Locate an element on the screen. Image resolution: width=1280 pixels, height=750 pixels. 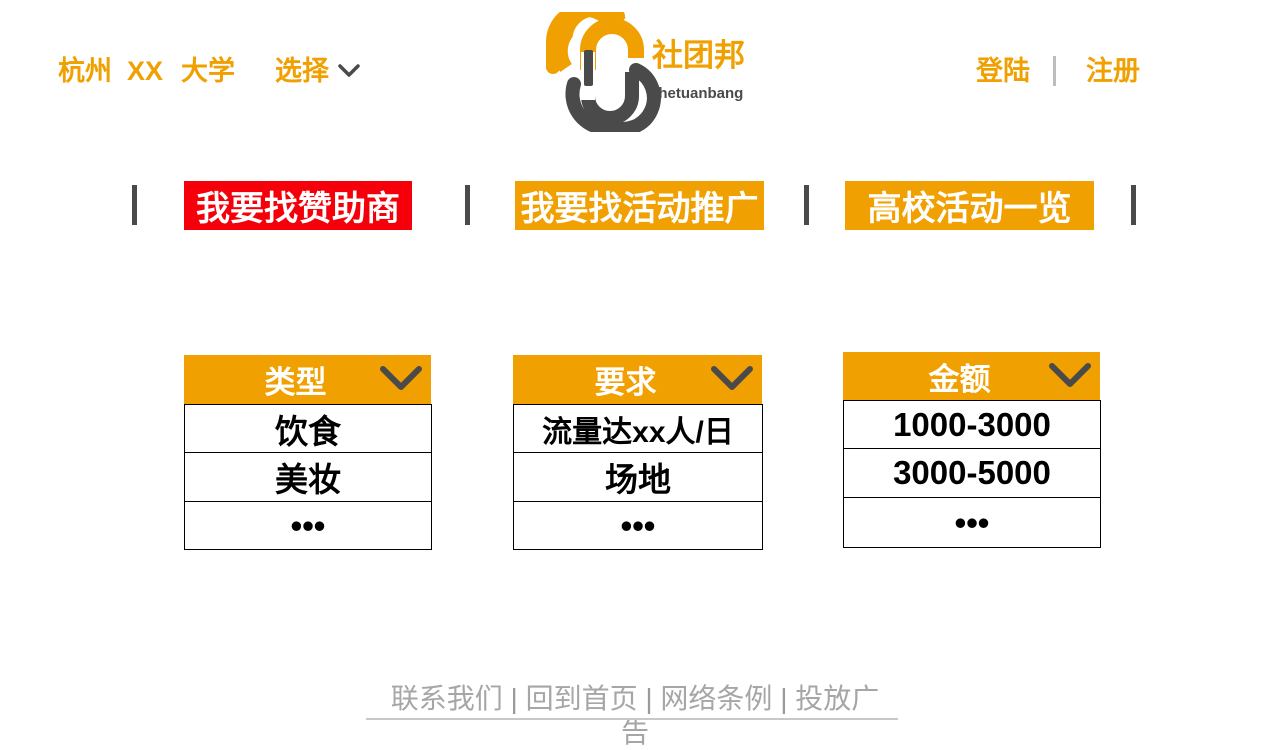
filter-type-header: 类型 is located at coordinates (307, 379).